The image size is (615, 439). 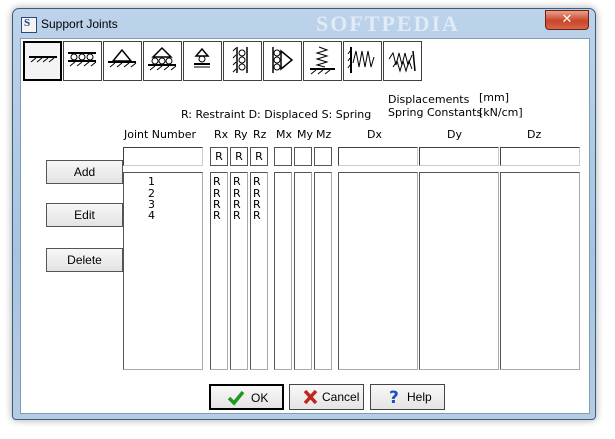 I want to click on add-button: Add, so click(x=84, y=172).